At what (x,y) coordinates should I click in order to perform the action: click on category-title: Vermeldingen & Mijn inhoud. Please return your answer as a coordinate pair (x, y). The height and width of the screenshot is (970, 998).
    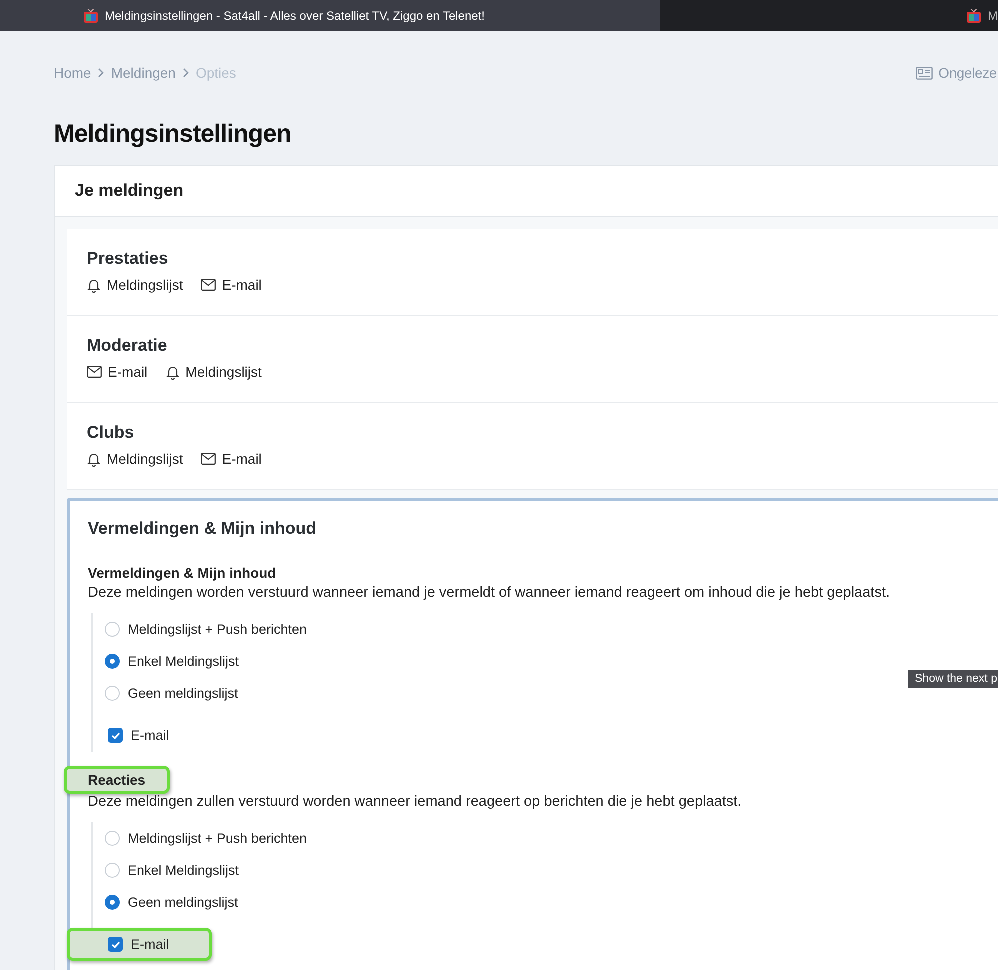
    Looking at the image, I should click on (203, 529).